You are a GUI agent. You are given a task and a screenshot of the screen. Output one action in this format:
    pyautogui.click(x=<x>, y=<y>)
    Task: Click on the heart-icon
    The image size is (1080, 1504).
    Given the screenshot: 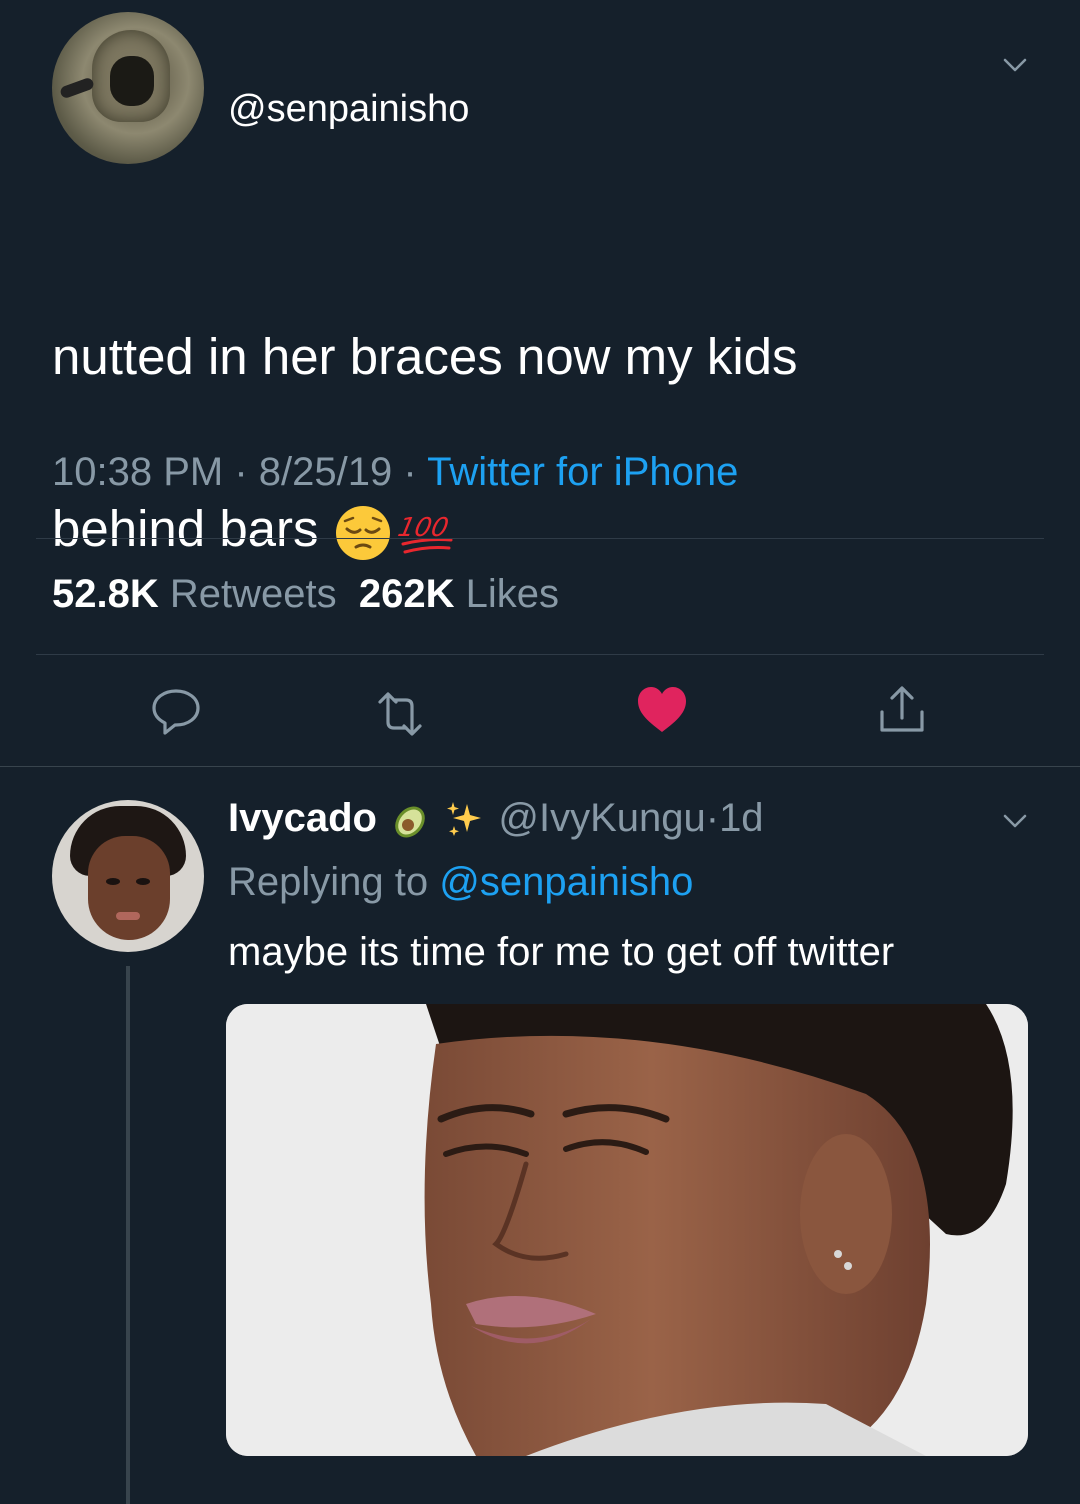 What is the action you would take?
    pyautogui.click(x=662, y=710)
    